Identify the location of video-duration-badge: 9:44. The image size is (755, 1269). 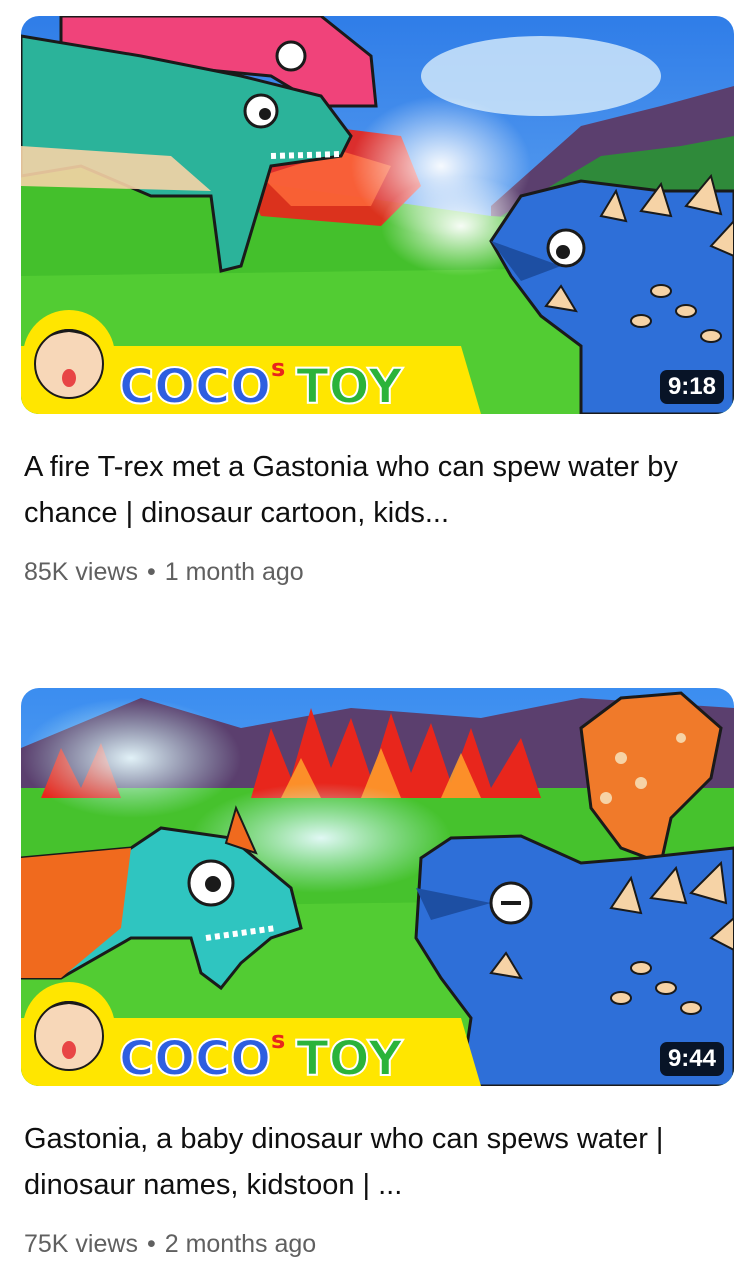
(691, 1059).